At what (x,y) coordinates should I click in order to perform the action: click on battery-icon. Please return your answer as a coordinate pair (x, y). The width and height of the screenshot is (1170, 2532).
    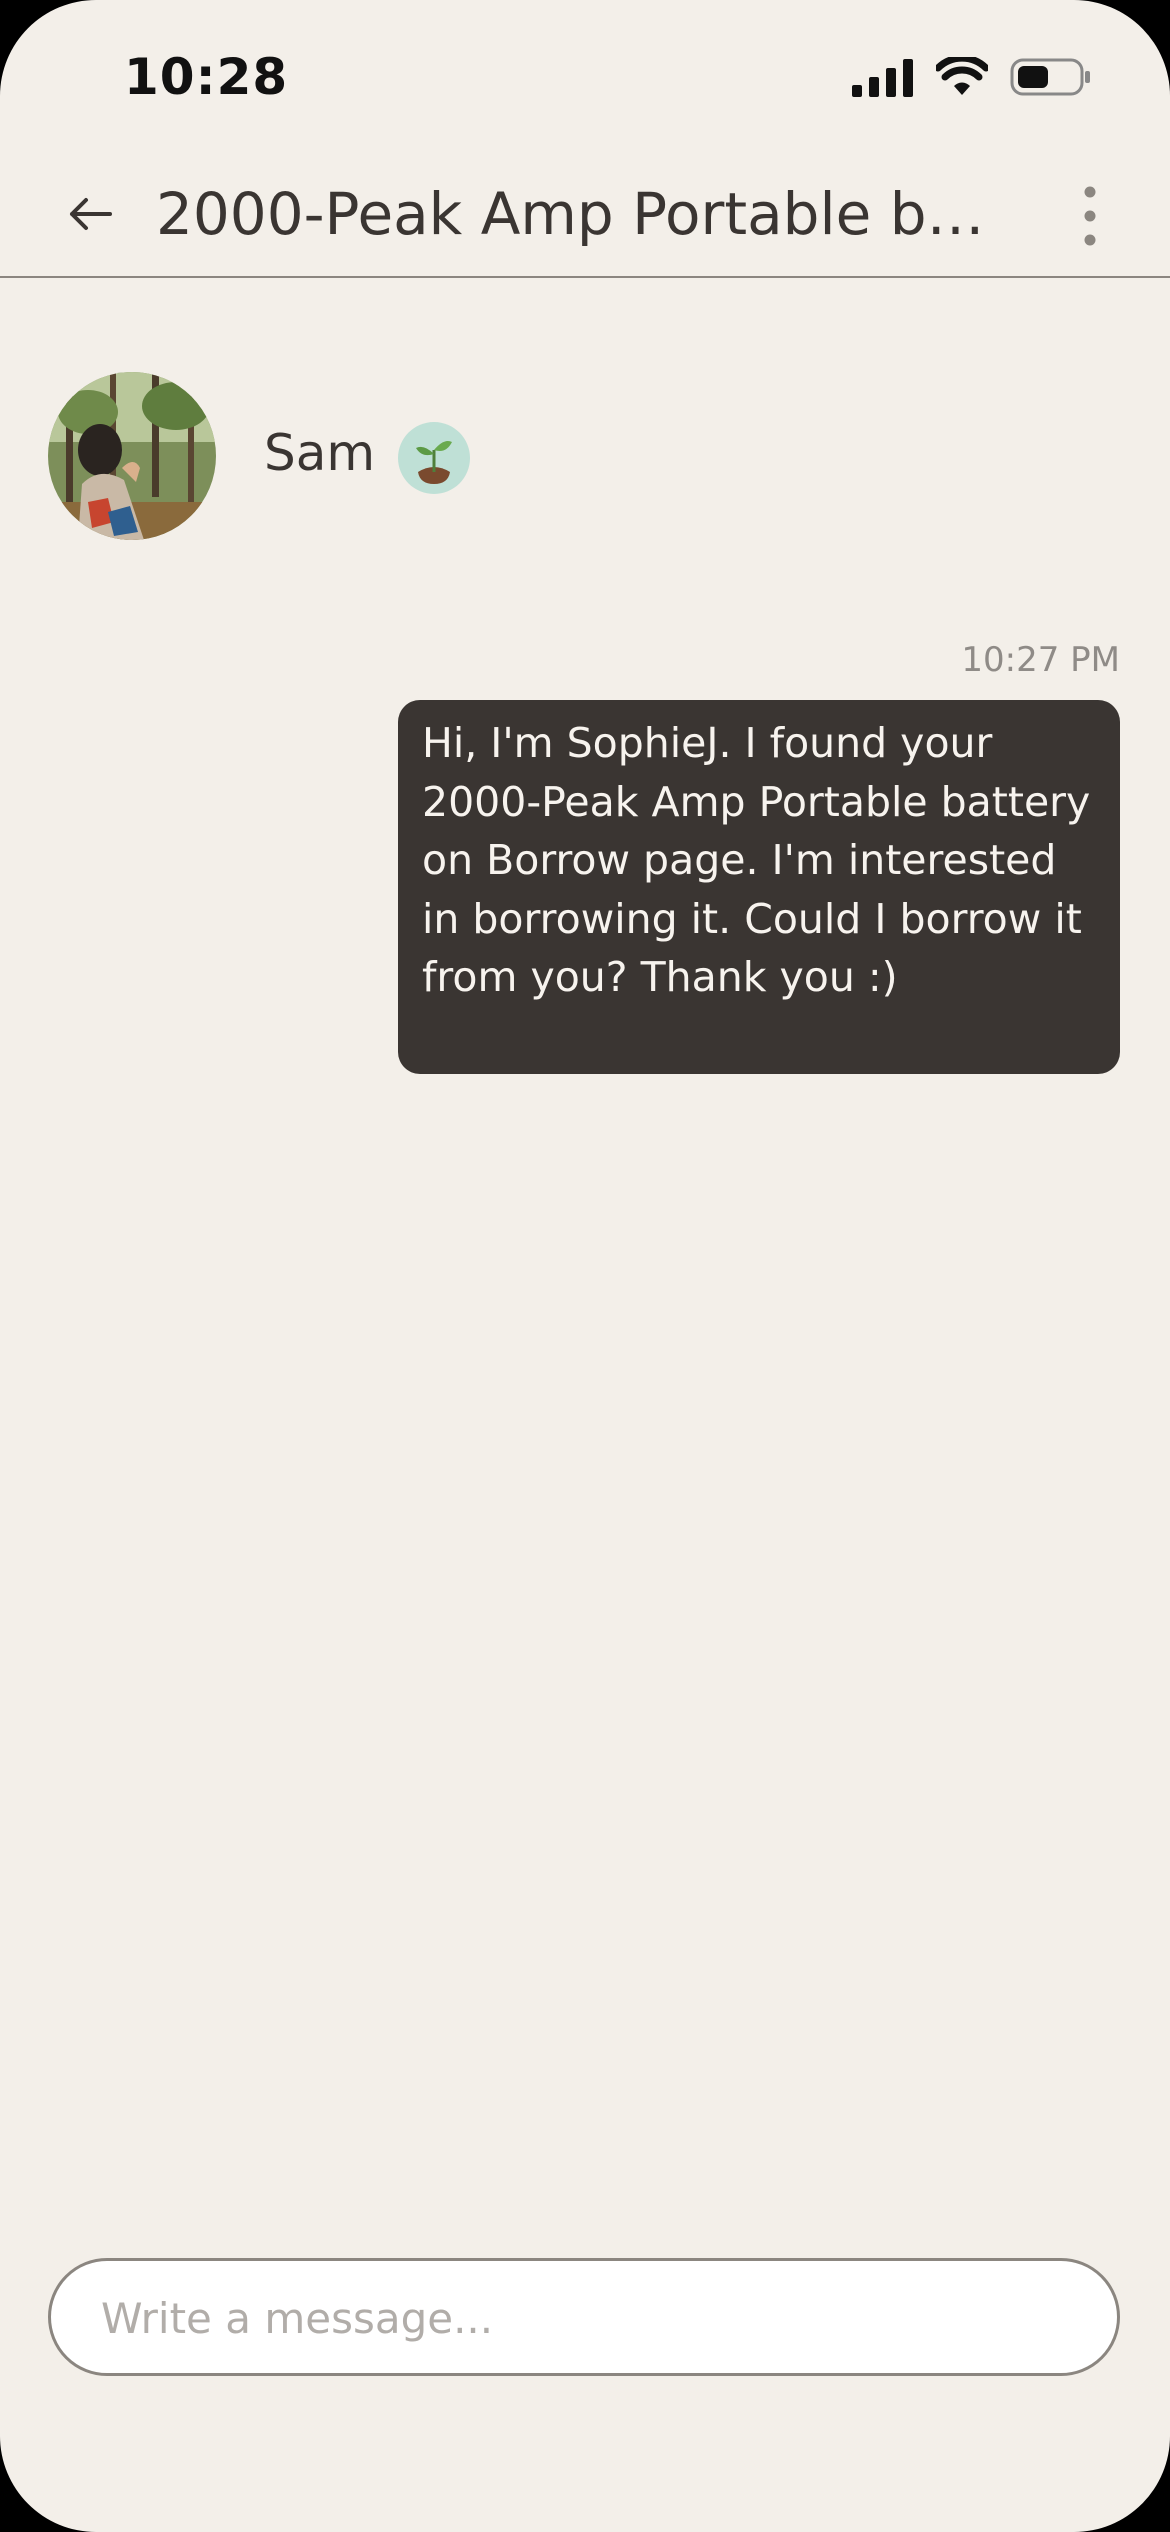
    Looking at the image, I should click on (1051, 79).